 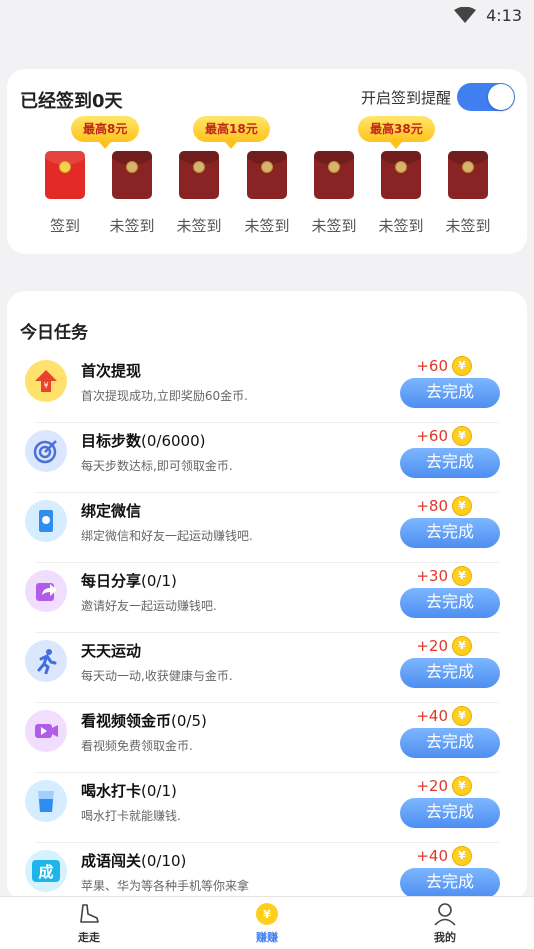 I want to click on day-label-2: 未签到, so click(x=132, y=226).